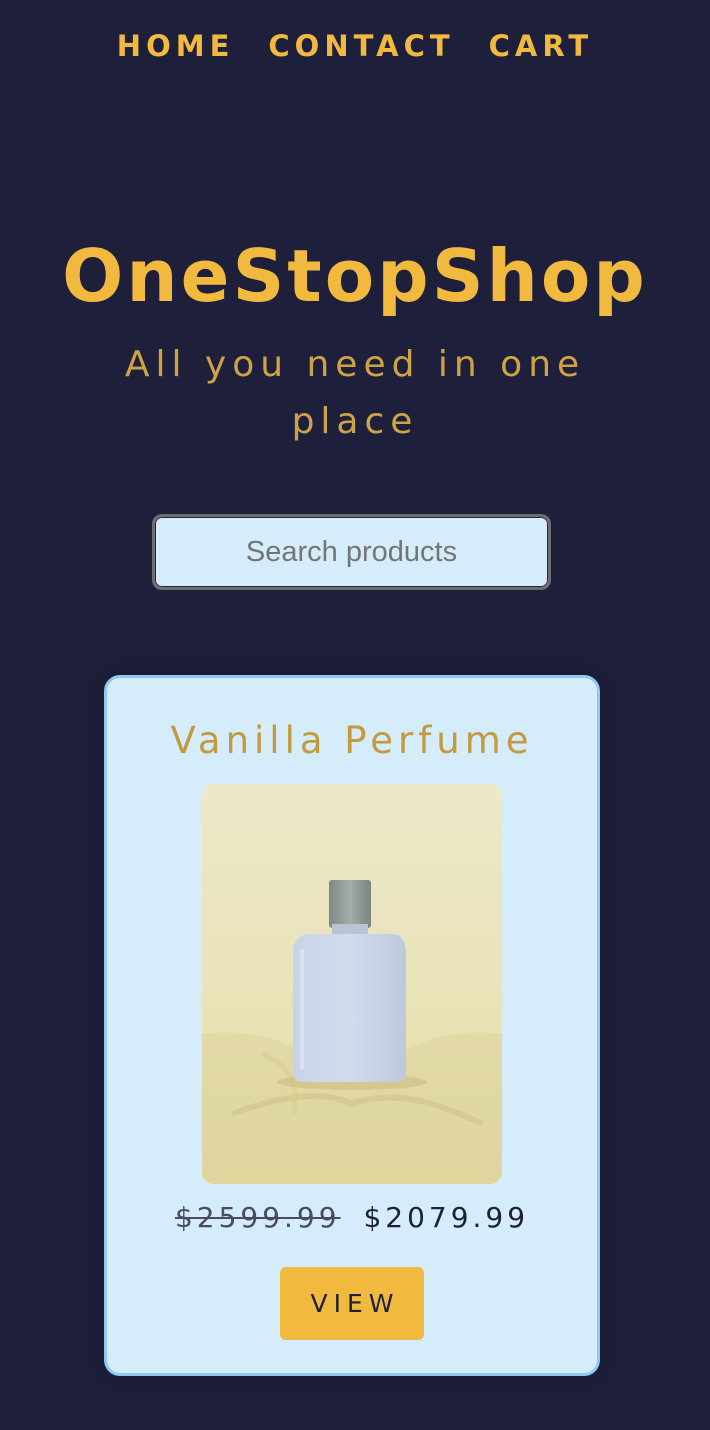 The width and height of the screenshot is (710, 1430). Describe the element at coordinates (446, 1217) in the screenshot. I see `sale-price: $2079.99` at that location.